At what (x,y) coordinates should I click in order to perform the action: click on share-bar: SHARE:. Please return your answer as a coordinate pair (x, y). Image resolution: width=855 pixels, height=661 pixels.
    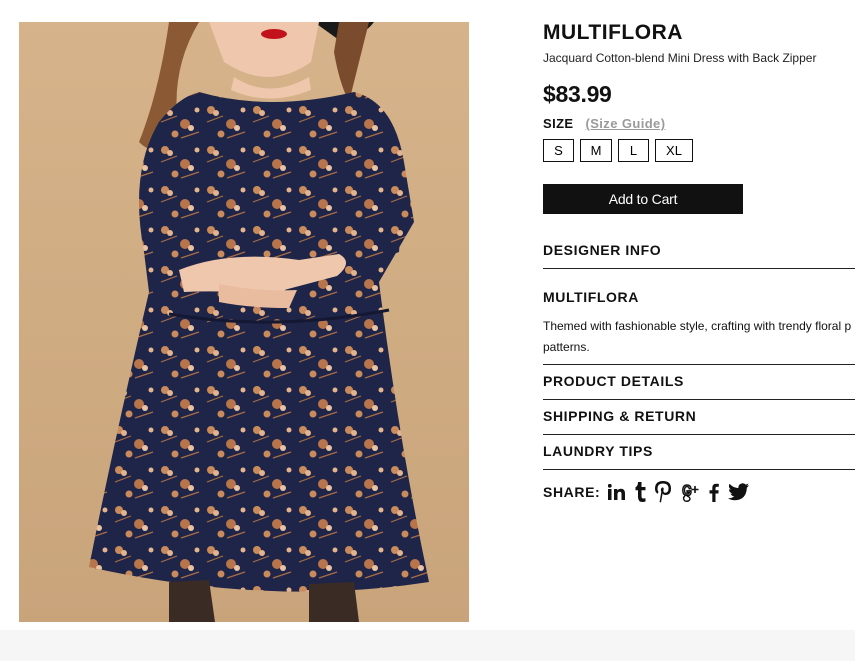
    Looking at the image, I should click on (650, 492).